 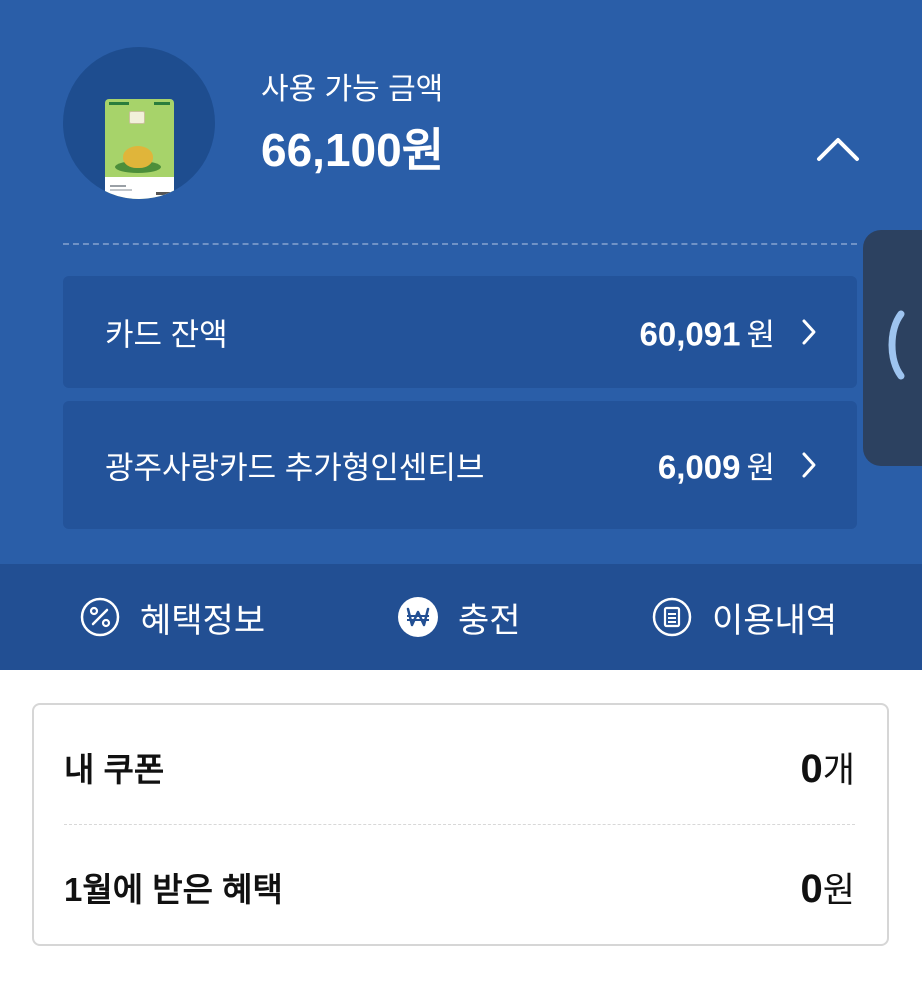 I want to click on monthly-benefit-label: 1월에 받은 혜택, so click(x=173, y=889).